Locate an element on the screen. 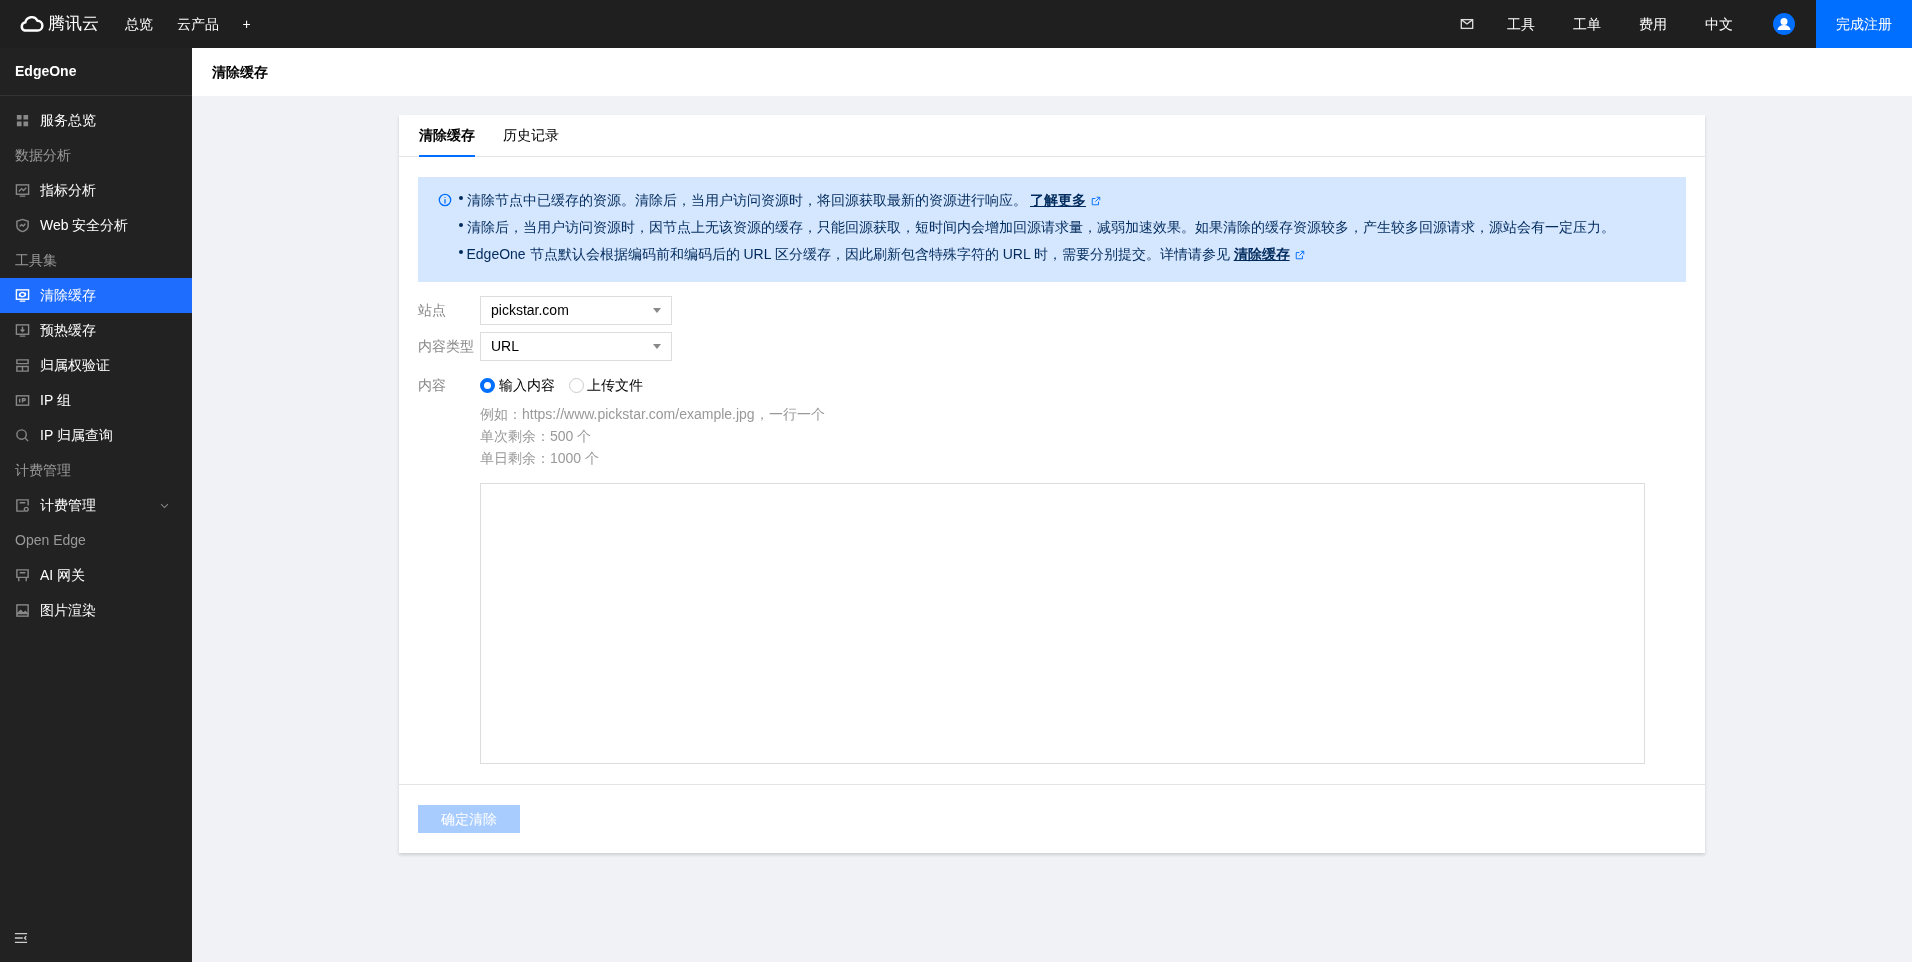 This screenshot has height=962, width=1912. hint-text: 单次剩余：500 个 is located at coordinates (536, 436).